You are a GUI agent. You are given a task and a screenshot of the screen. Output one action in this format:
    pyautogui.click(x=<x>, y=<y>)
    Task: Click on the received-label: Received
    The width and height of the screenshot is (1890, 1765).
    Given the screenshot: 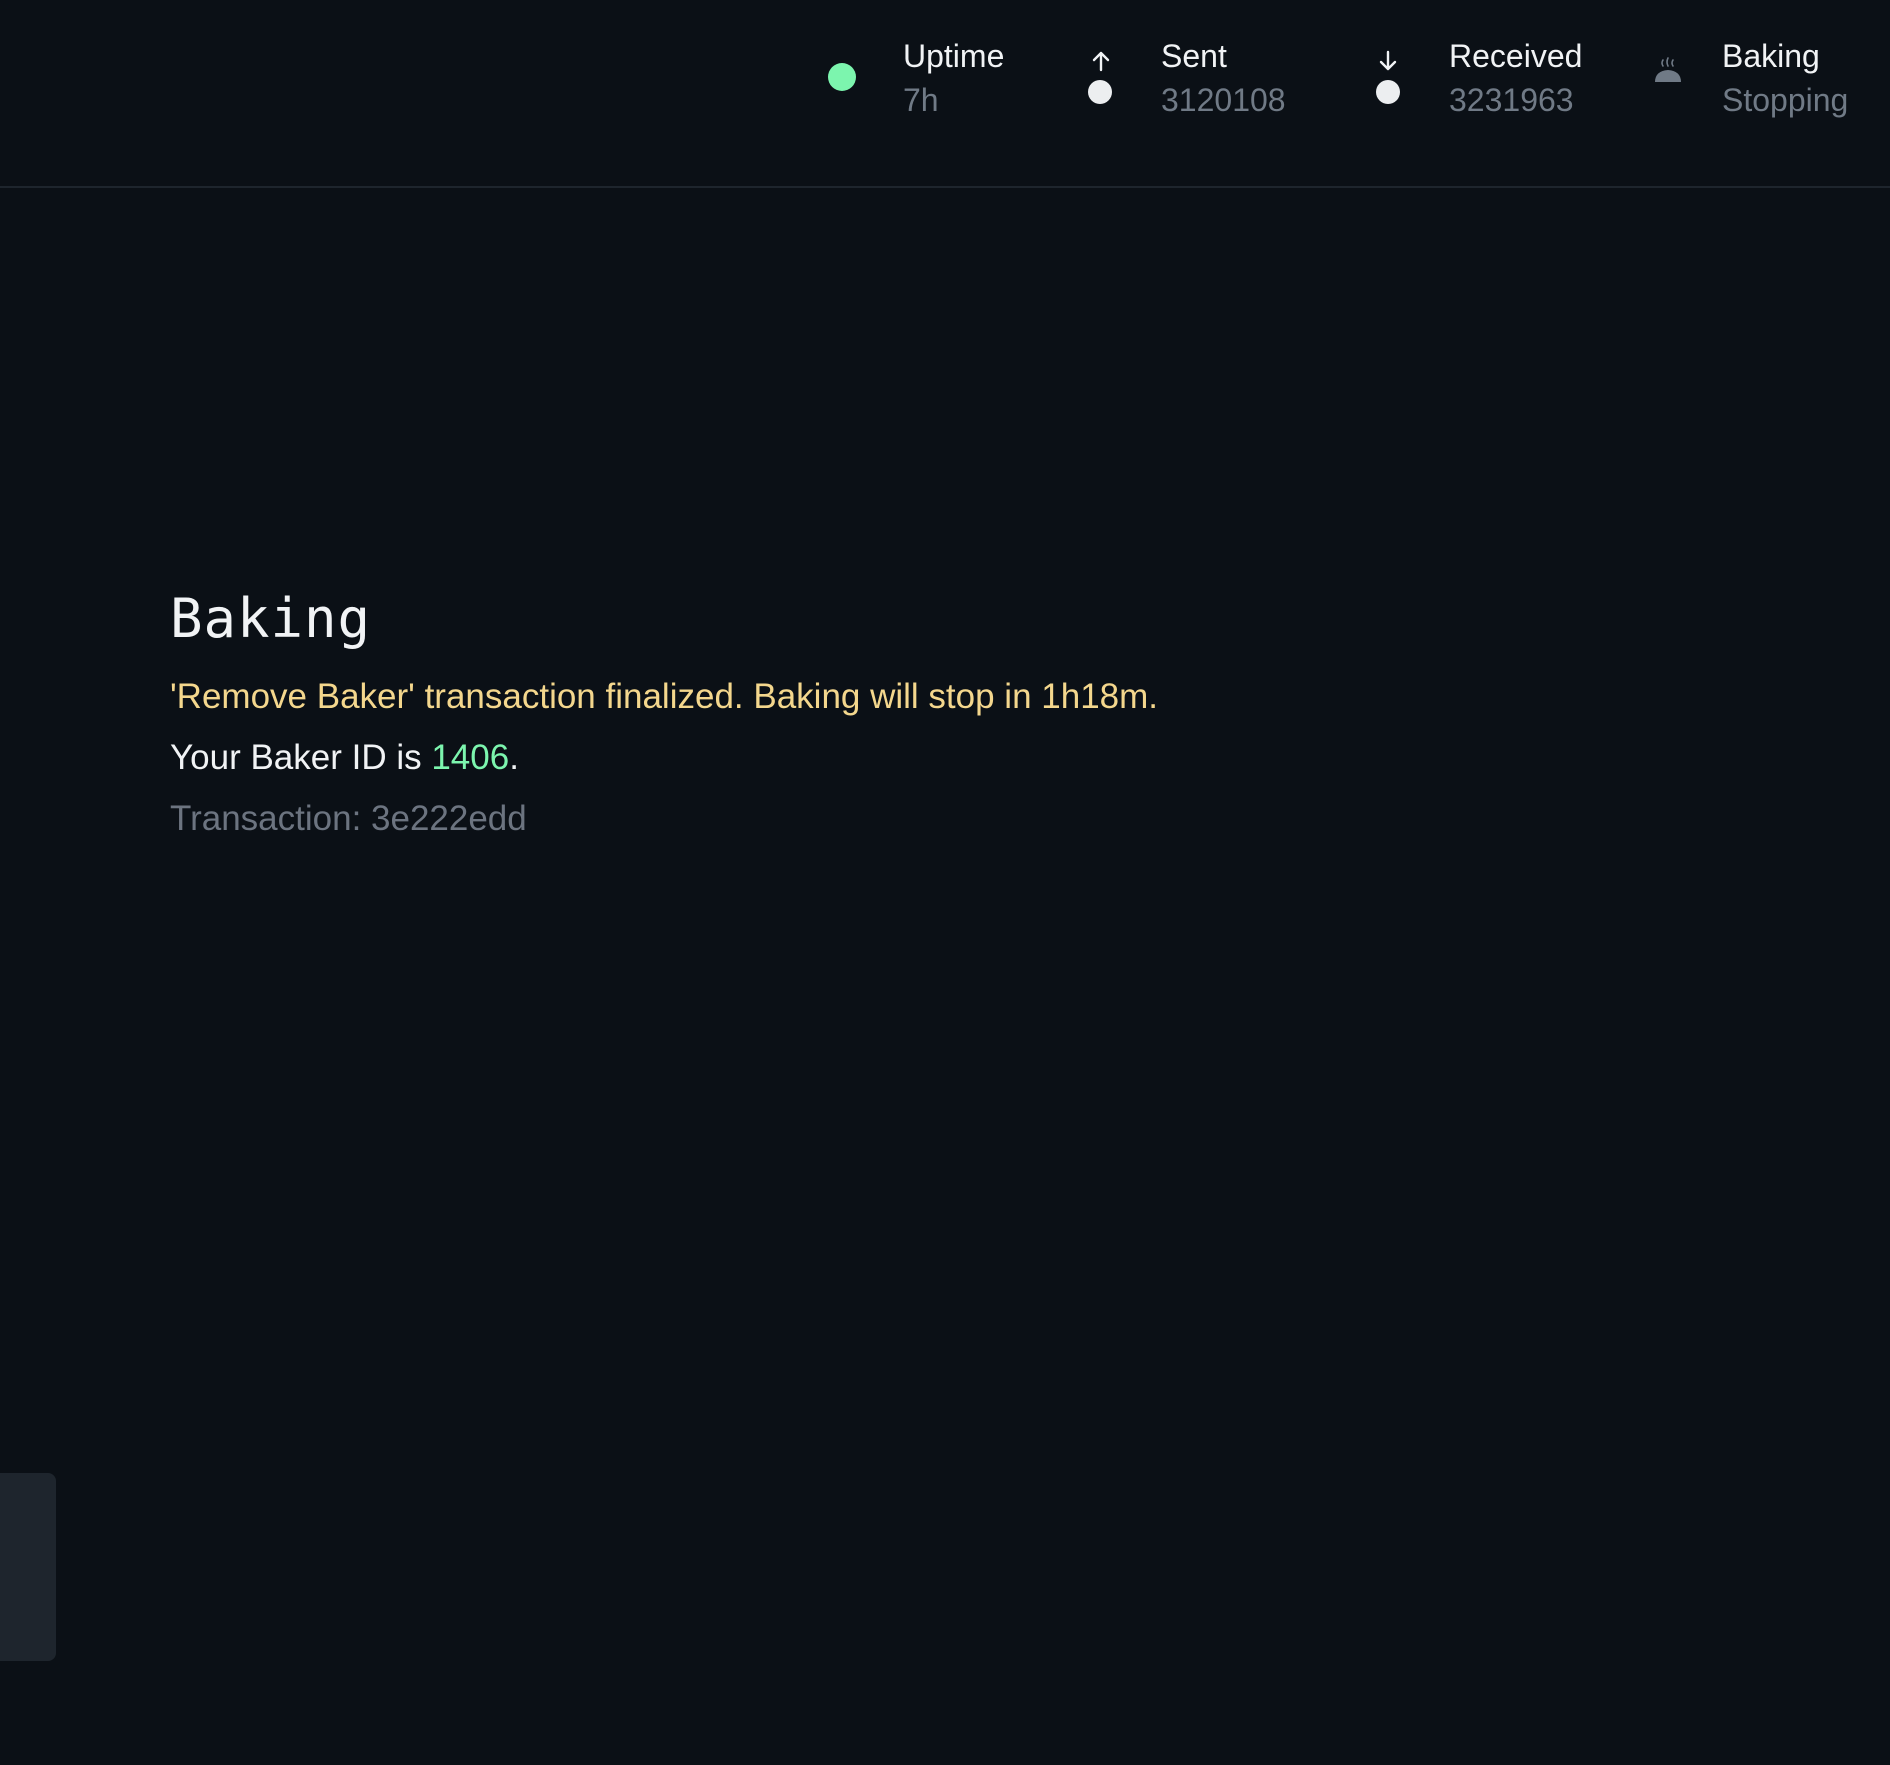 What is the action you would take?
    pyautogui.click(x=1516, y=56)
    